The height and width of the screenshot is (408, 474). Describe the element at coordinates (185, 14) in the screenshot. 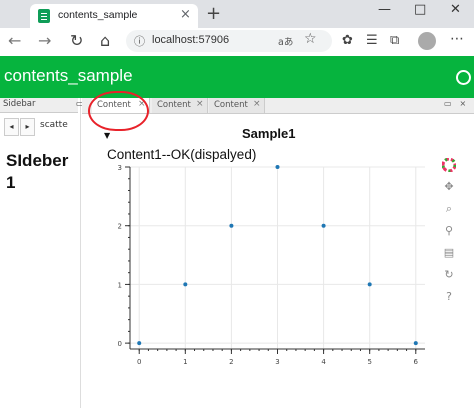

I see `tab-close-icon: ×` at that location.